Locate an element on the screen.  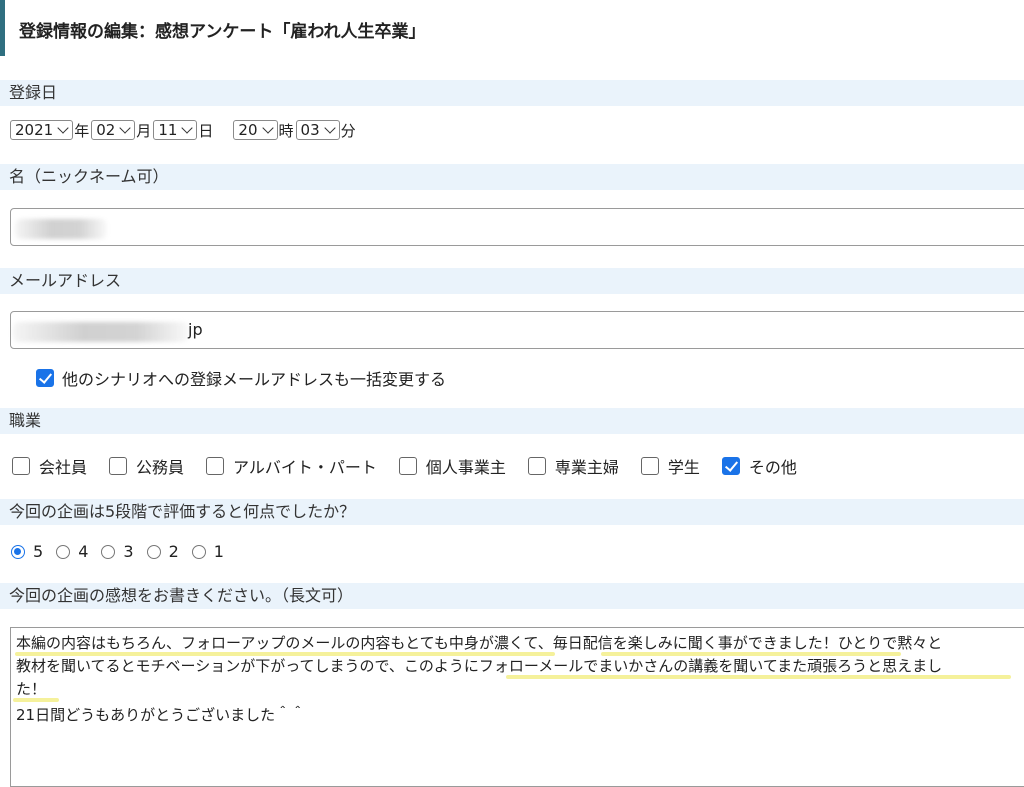
bulk-change-option: 他のシナリオへの登録メールアドレスも一括変更する is located at coordinates (241, 378).